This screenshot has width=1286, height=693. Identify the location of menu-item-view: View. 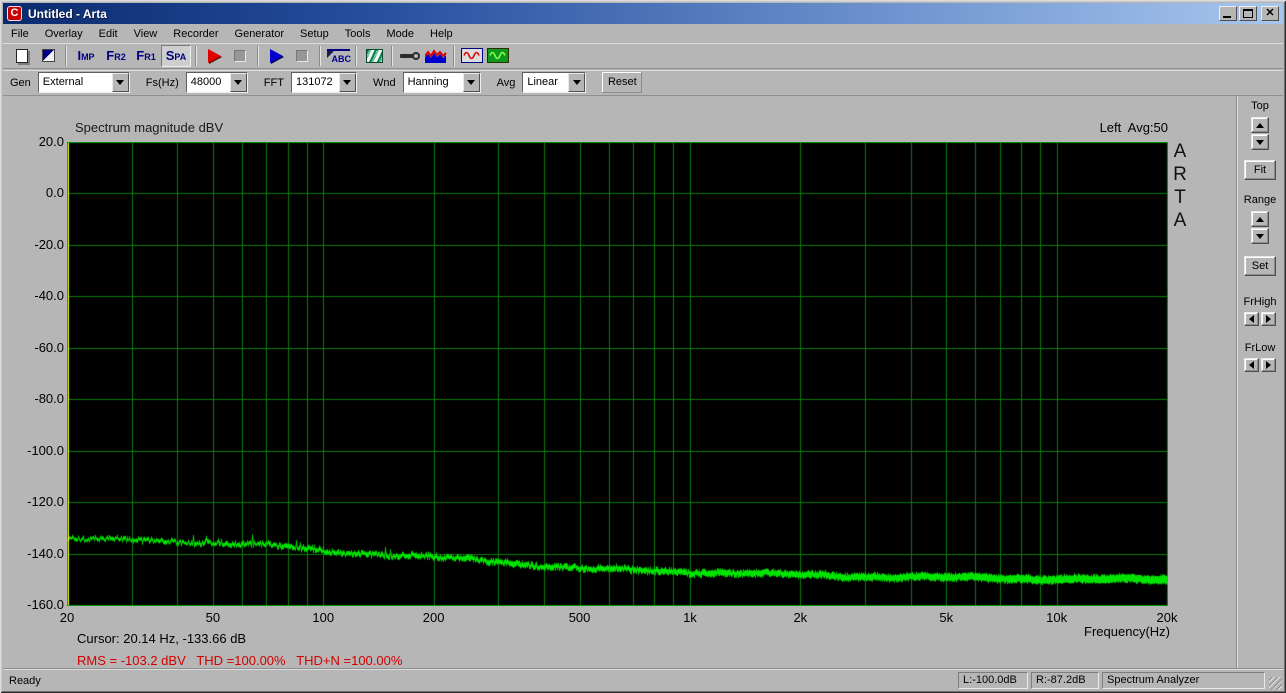
(146, 34).